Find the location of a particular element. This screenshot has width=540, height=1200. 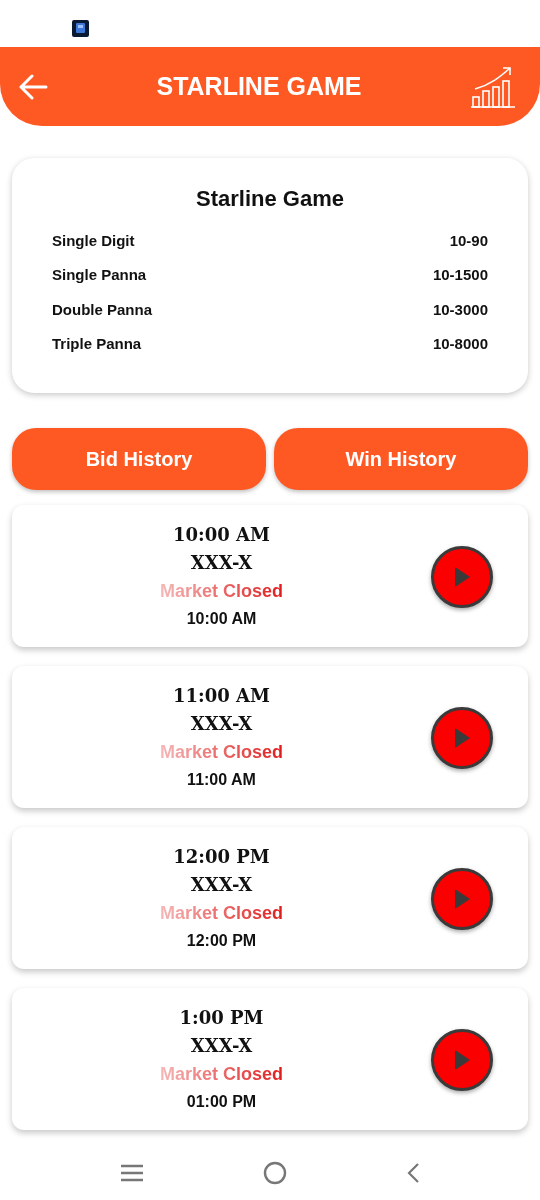

market-name: 10:00 AM is located at coordinates (221, 535).